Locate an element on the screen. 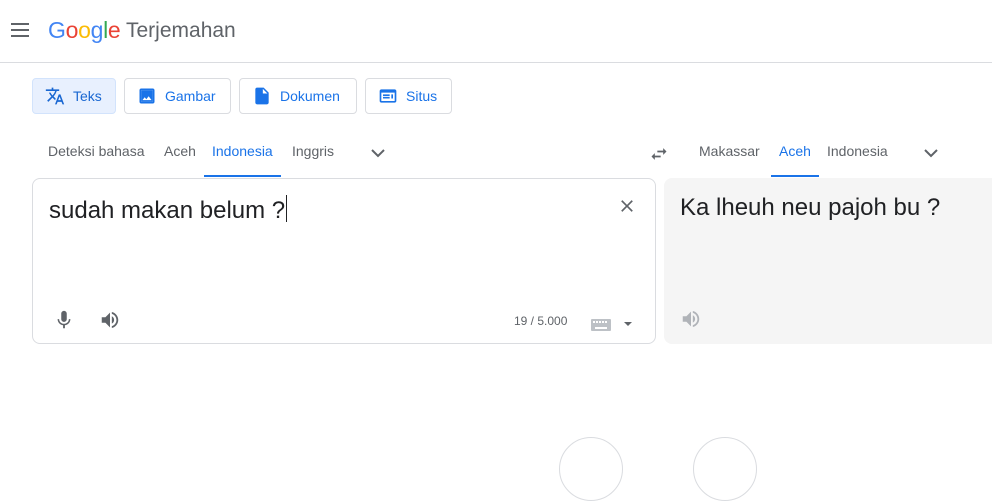  mode-button-dokumen: Dokumen is located at coordinates (298, 96).